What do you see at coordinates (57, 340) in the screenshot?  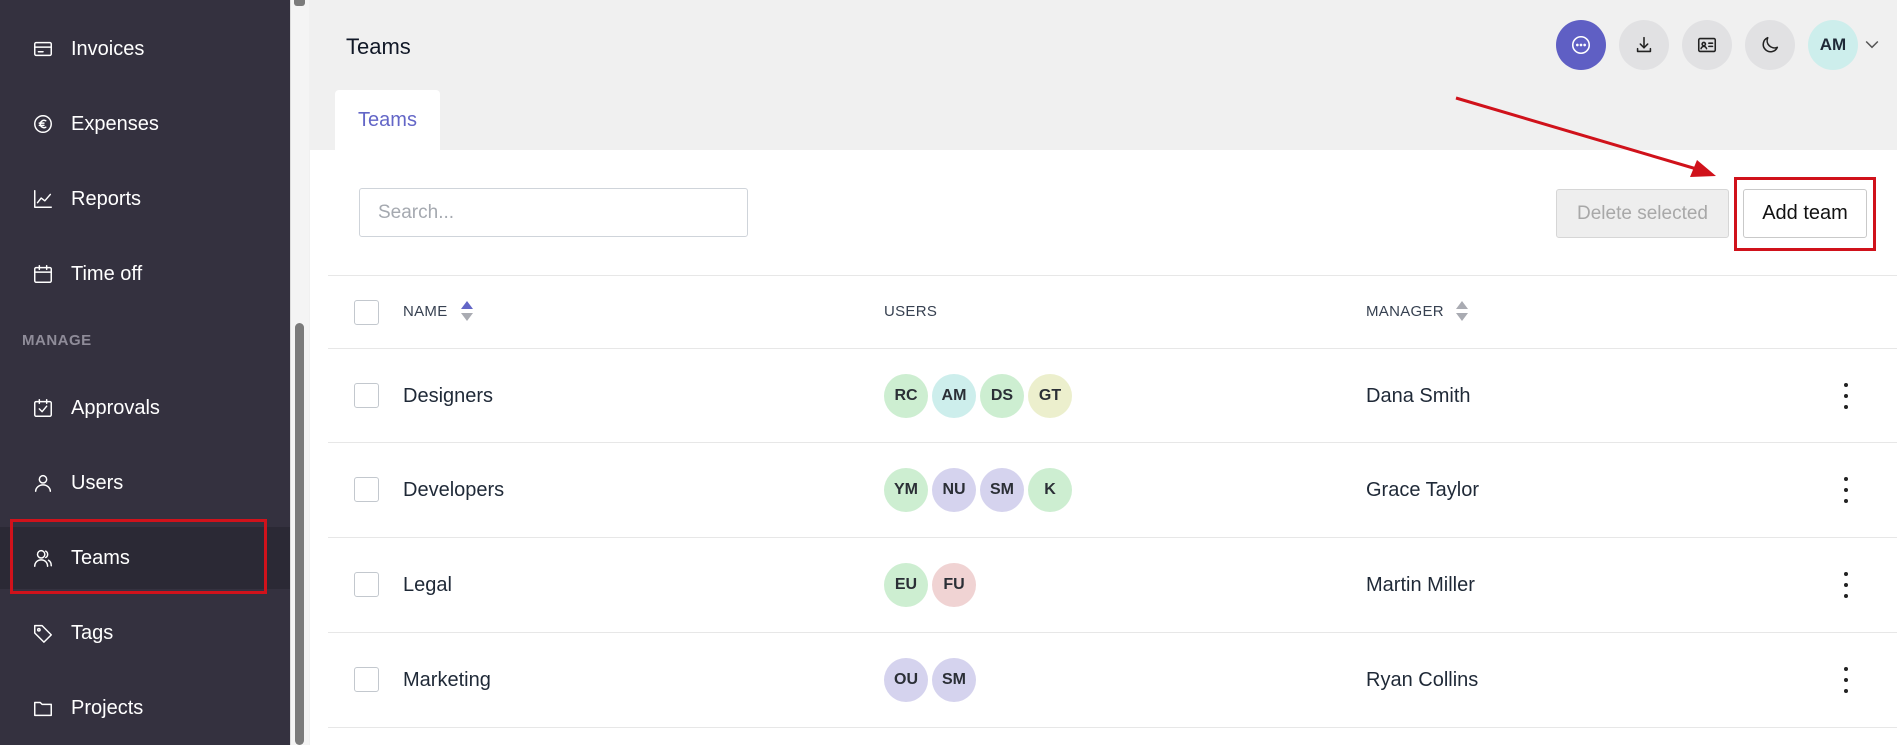 I see `section-label-manage: MANAGE` at bounding box center [57, 340].